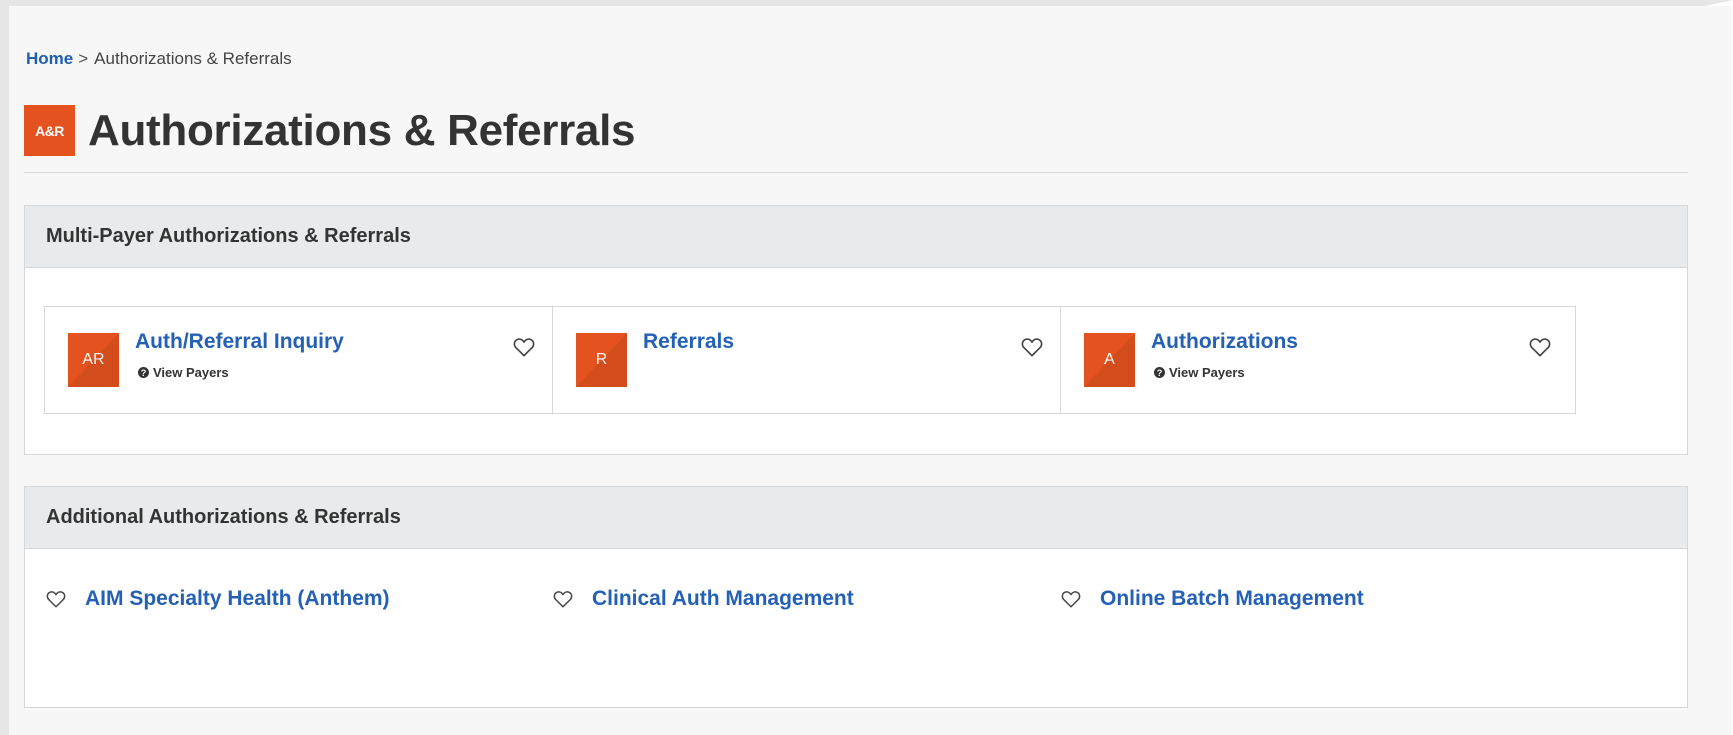 The image size is (1733, 735). Describe the element at coordinates (723, 599) in the screenshot. I see `link-label: Clinical Auth Management` at that location.